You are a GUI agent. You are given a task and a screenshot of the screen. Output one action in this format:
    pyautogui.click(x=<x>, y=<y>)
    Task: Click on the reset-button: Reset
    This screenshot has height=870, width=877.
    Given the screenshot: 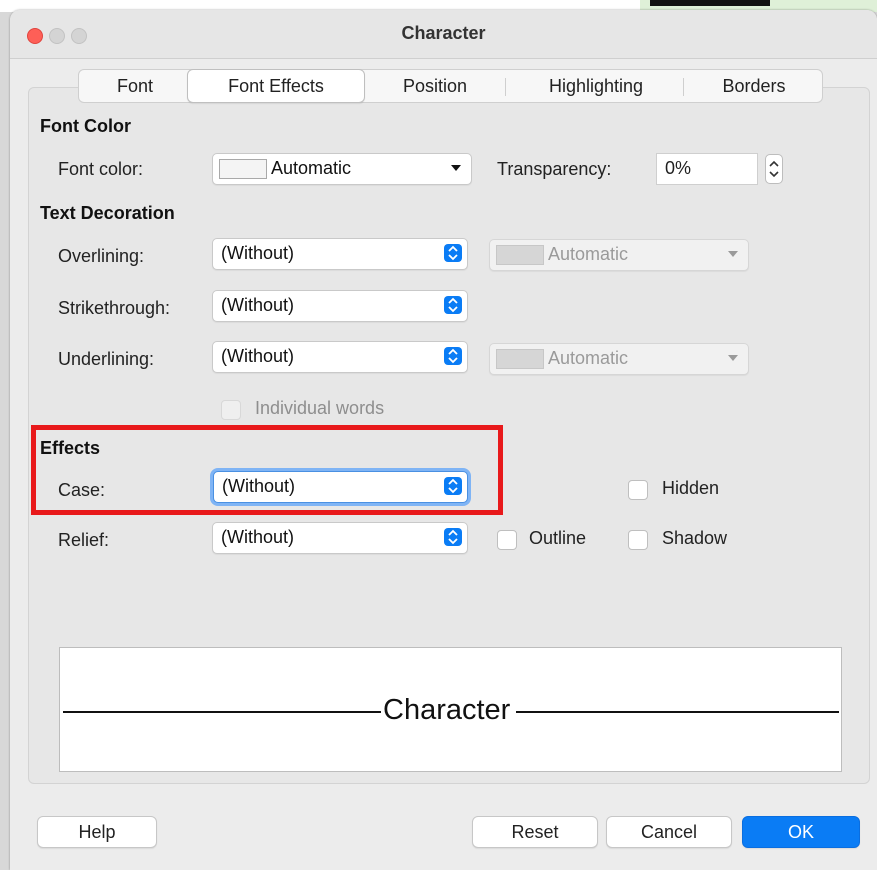 What is the action you would take?
    pyautogui.click(x=535, y=832)
    